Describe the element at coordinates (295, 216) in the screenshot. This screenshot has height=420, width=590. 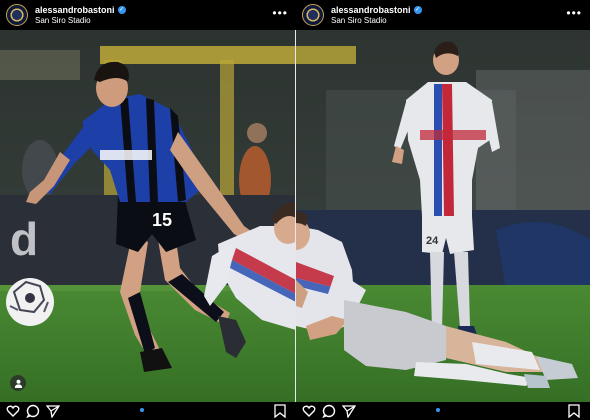
I see `panel-divider` at that location.